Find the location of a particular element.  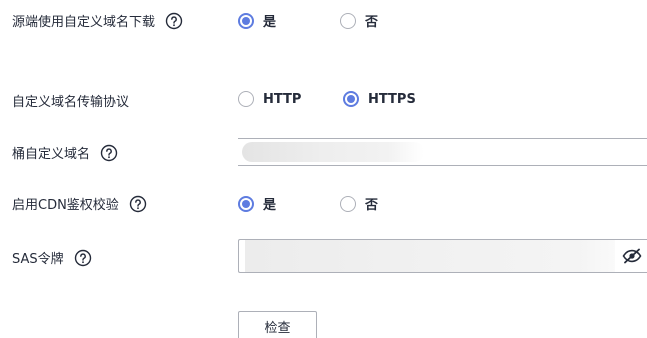

bucket-custom-domain-label-group: 桶自定义域名 is located at coordinates (65, 152).